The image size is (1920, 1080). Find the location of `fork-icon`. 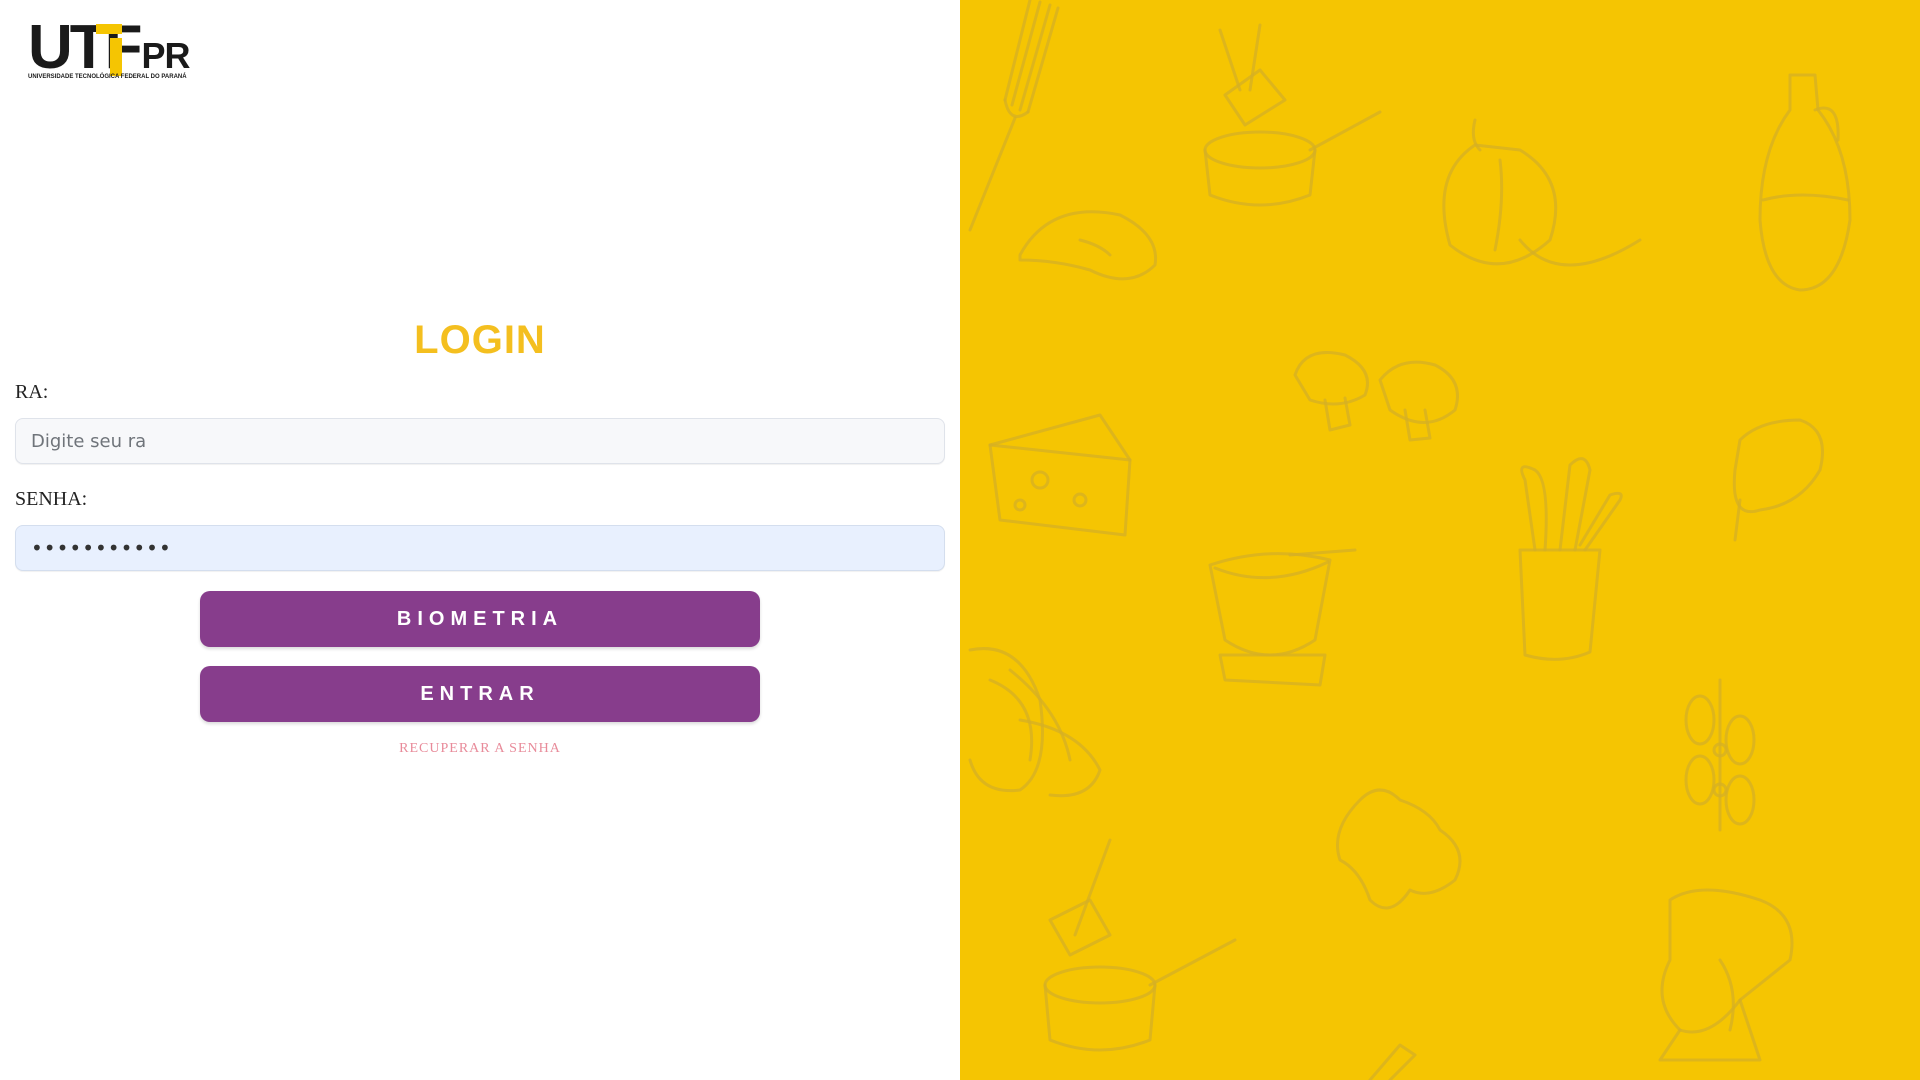

fork-icon is located at coordinates (1014, 116).